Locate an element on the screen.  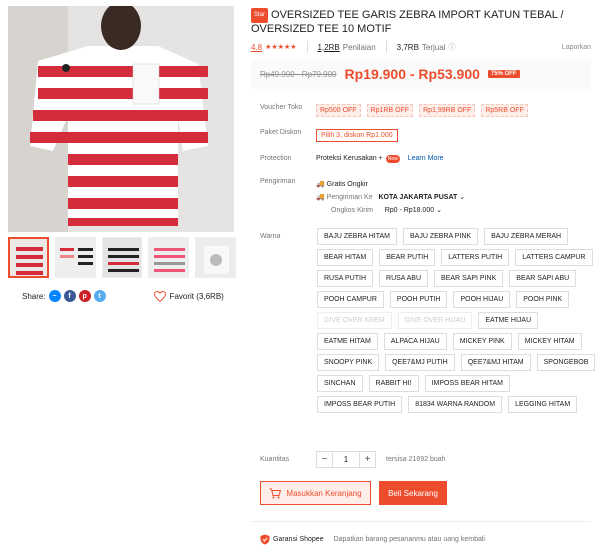
quantity-label: Kuantitas is located at coordinates (275, 459).